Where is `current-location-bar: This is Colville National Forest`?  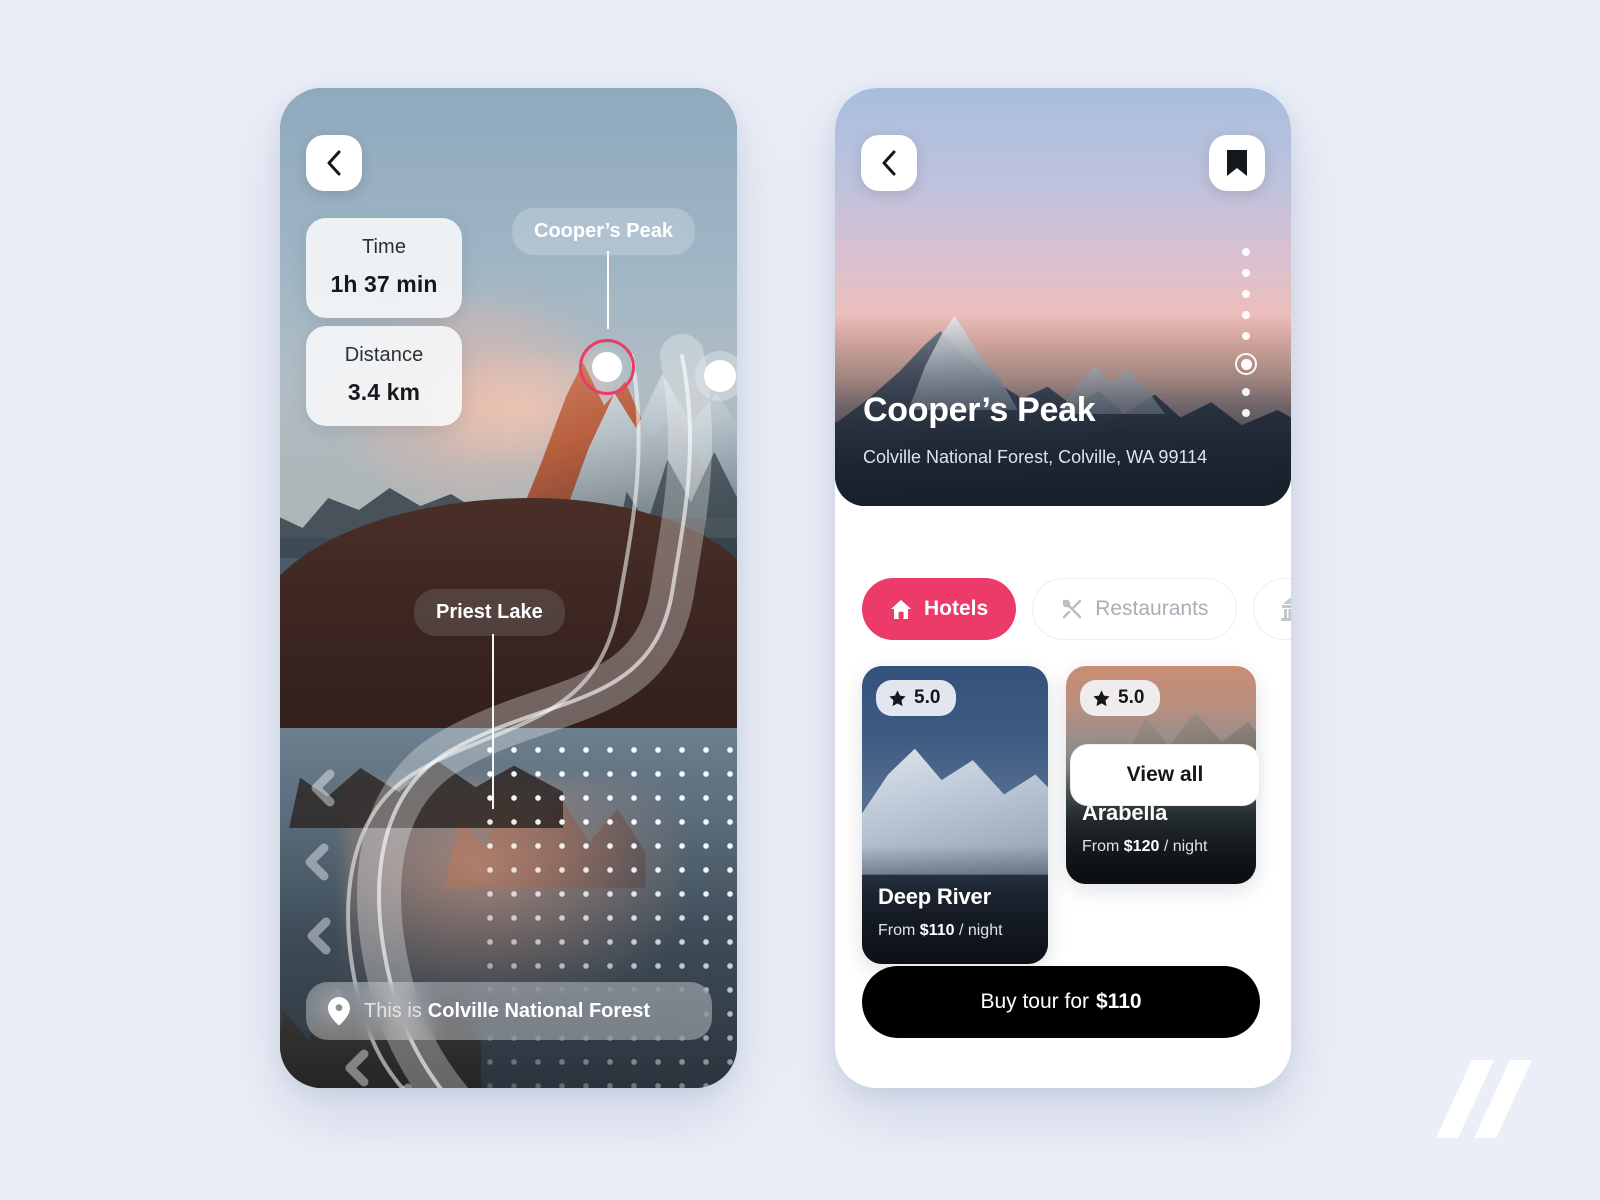
current-location-bar: This is Colville National Forest is located at coordinates (509, 1011).